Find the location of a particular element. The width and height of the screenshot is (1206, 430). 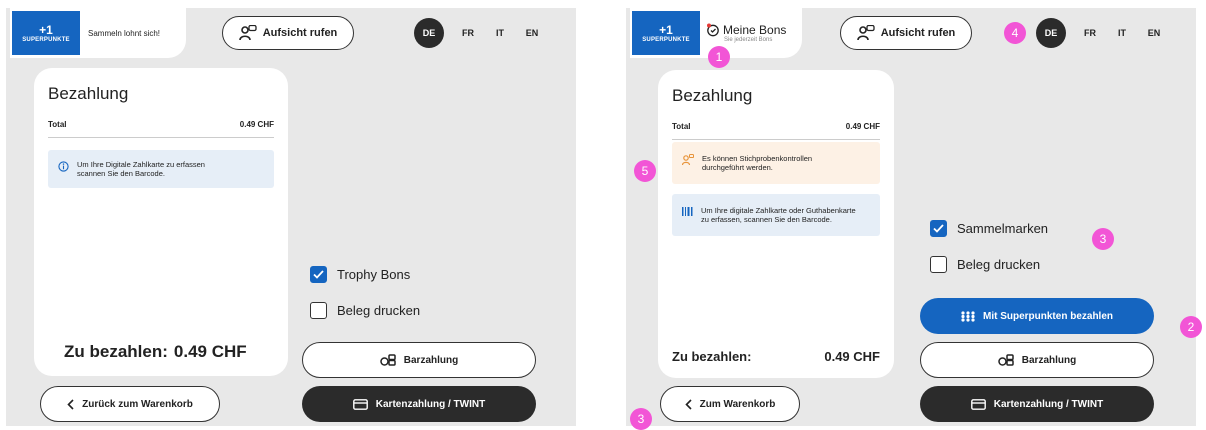

back-to-cart-button: Zurück zum Warenkorb is located at coordinates (130, 404).